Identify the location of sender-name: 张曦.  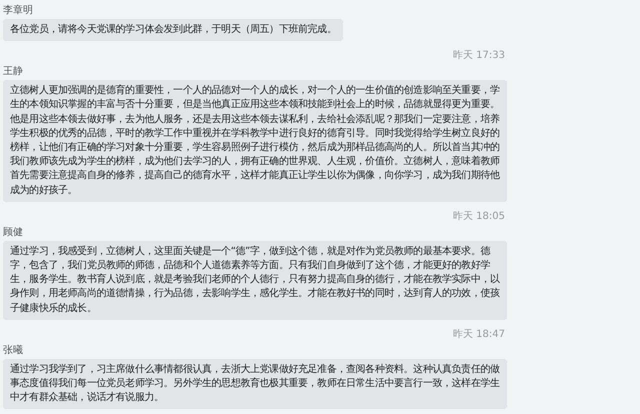
(13, 351).